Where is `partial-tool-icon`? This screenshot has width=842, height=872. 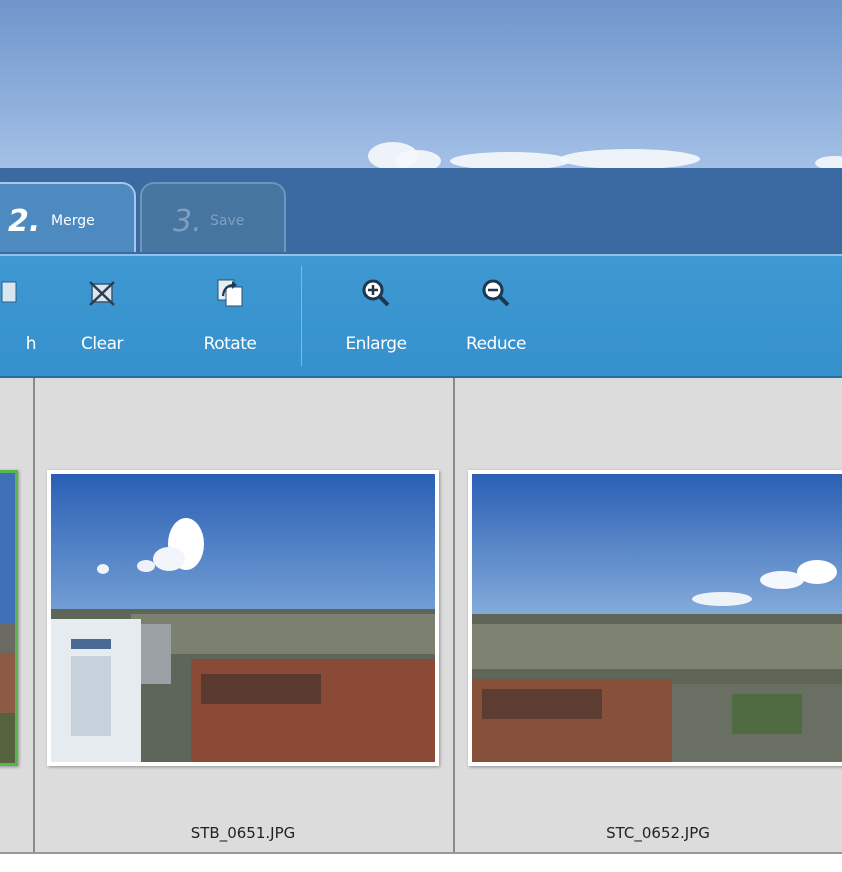
partial-tool-icon is located at coordinates (9, 293).